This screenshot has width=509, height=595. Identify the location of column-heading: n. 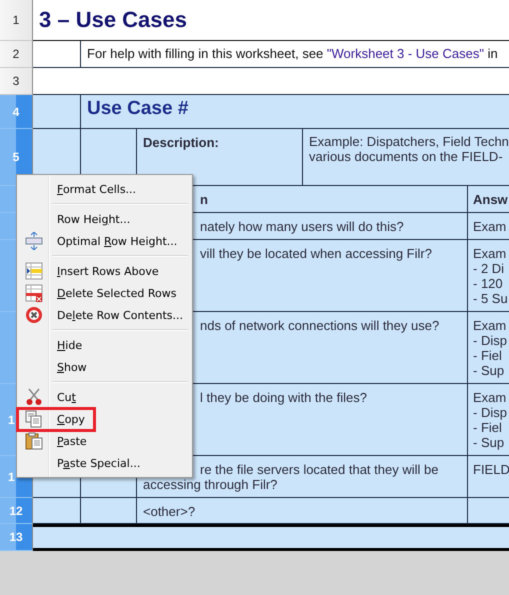
(204, 199).